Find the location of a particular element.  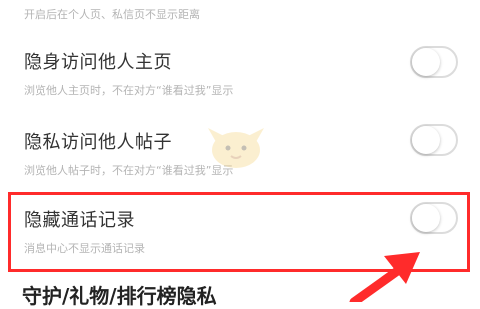

section-heading: 守护/礼物/排行榜隐私 is located at coordinates (119, 296).